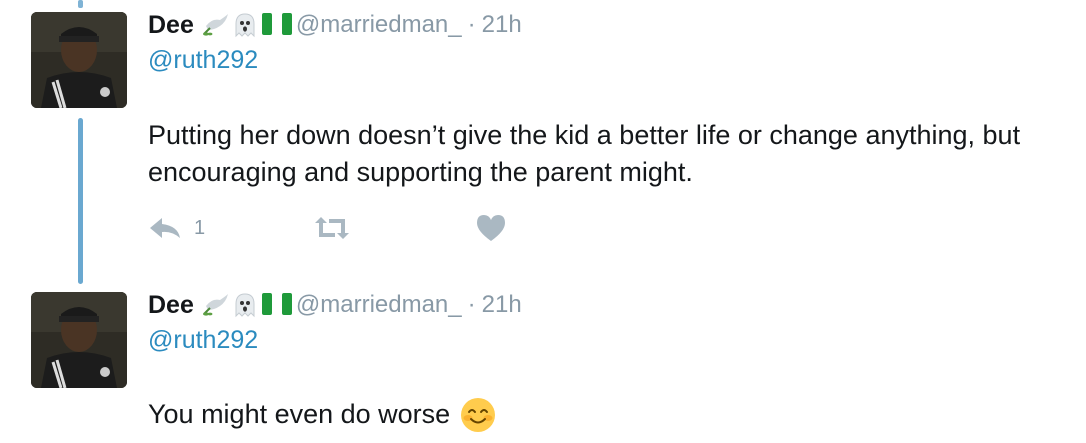 The width and height of the screenshot is (1086, 443). What do you see at coordinates (299, 414) in the screenshot?
I see `tweet-text: You might even do worse` at bounding box center [299, 414].